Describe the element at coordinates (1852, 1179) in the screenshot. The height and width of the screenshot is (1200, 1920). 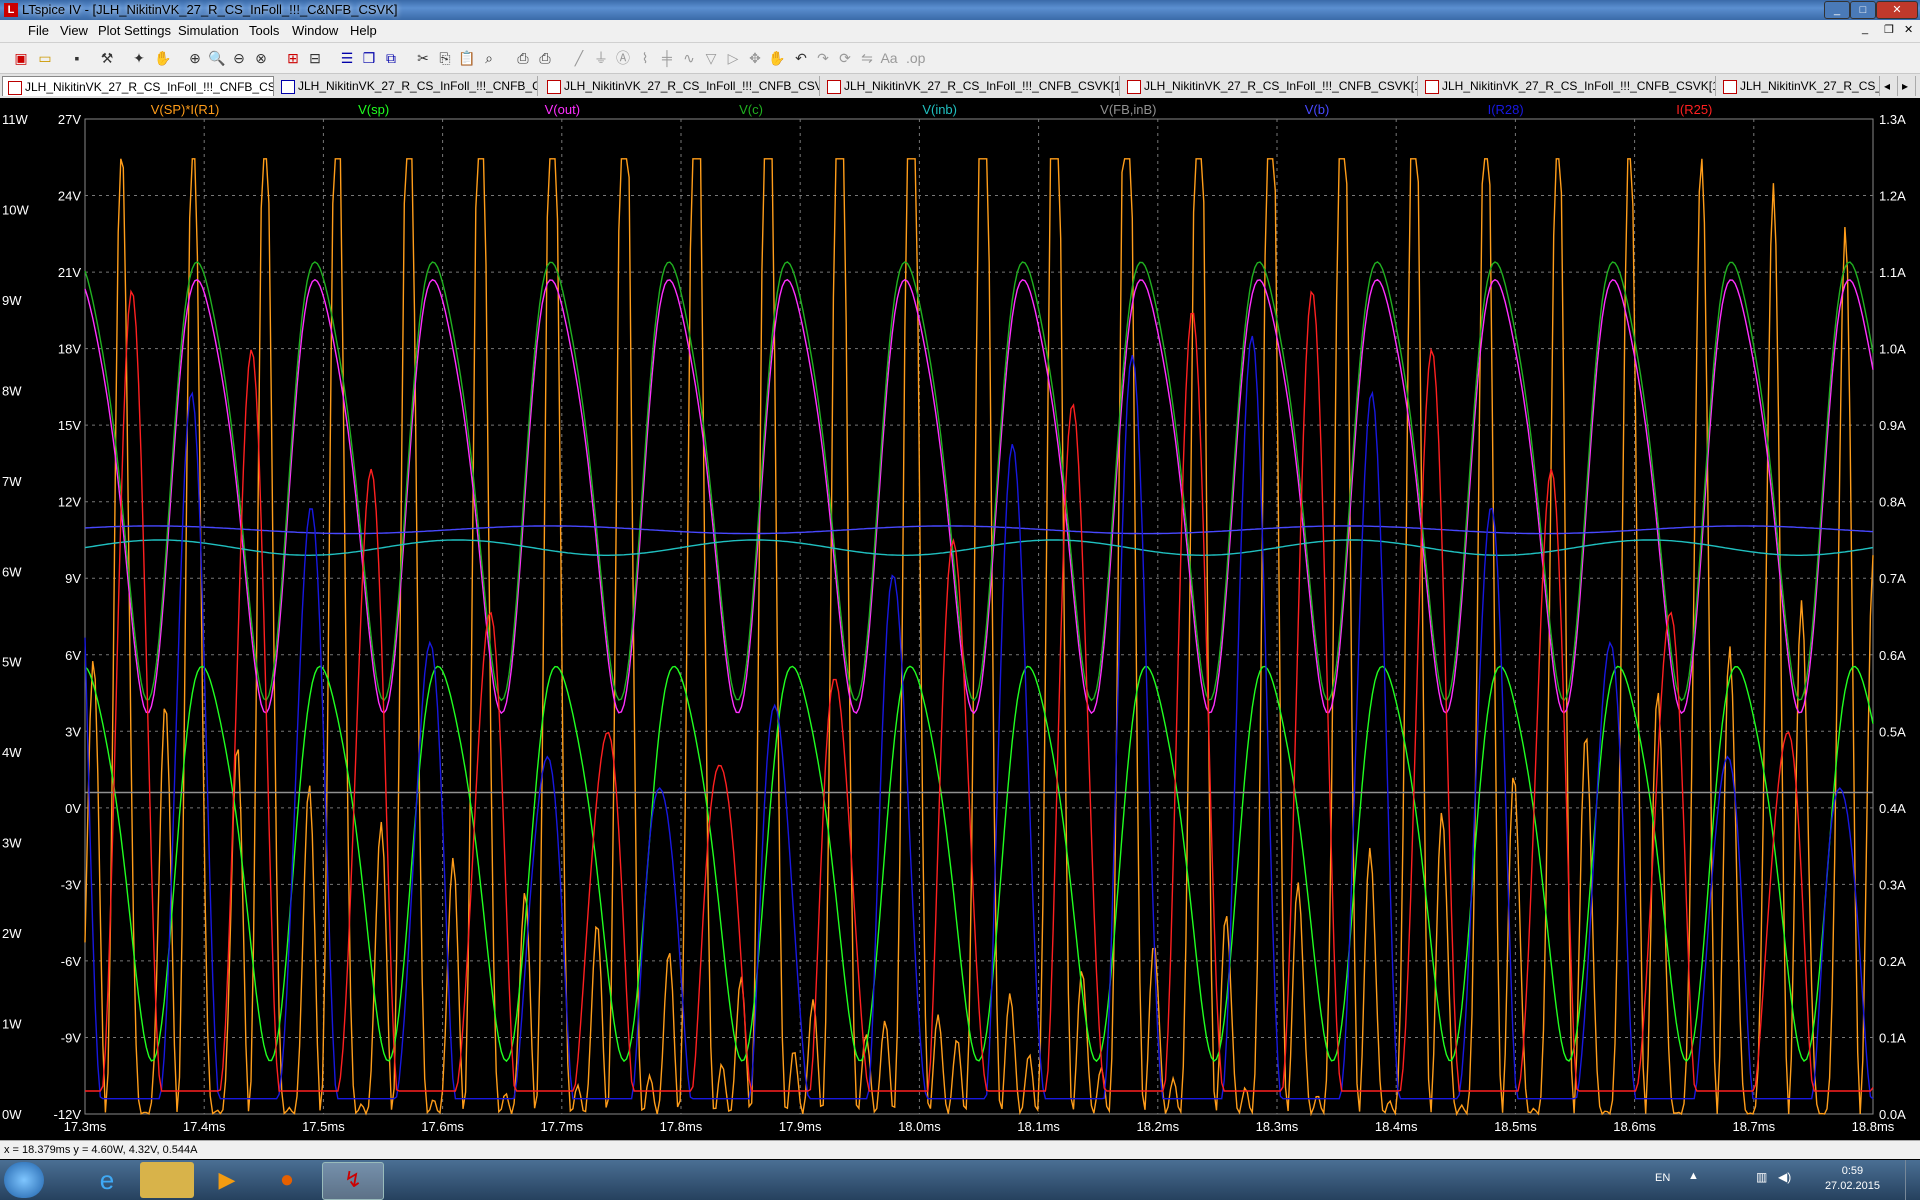
I see `taskbar-clock: 0:59 27.02.2015` at that location.